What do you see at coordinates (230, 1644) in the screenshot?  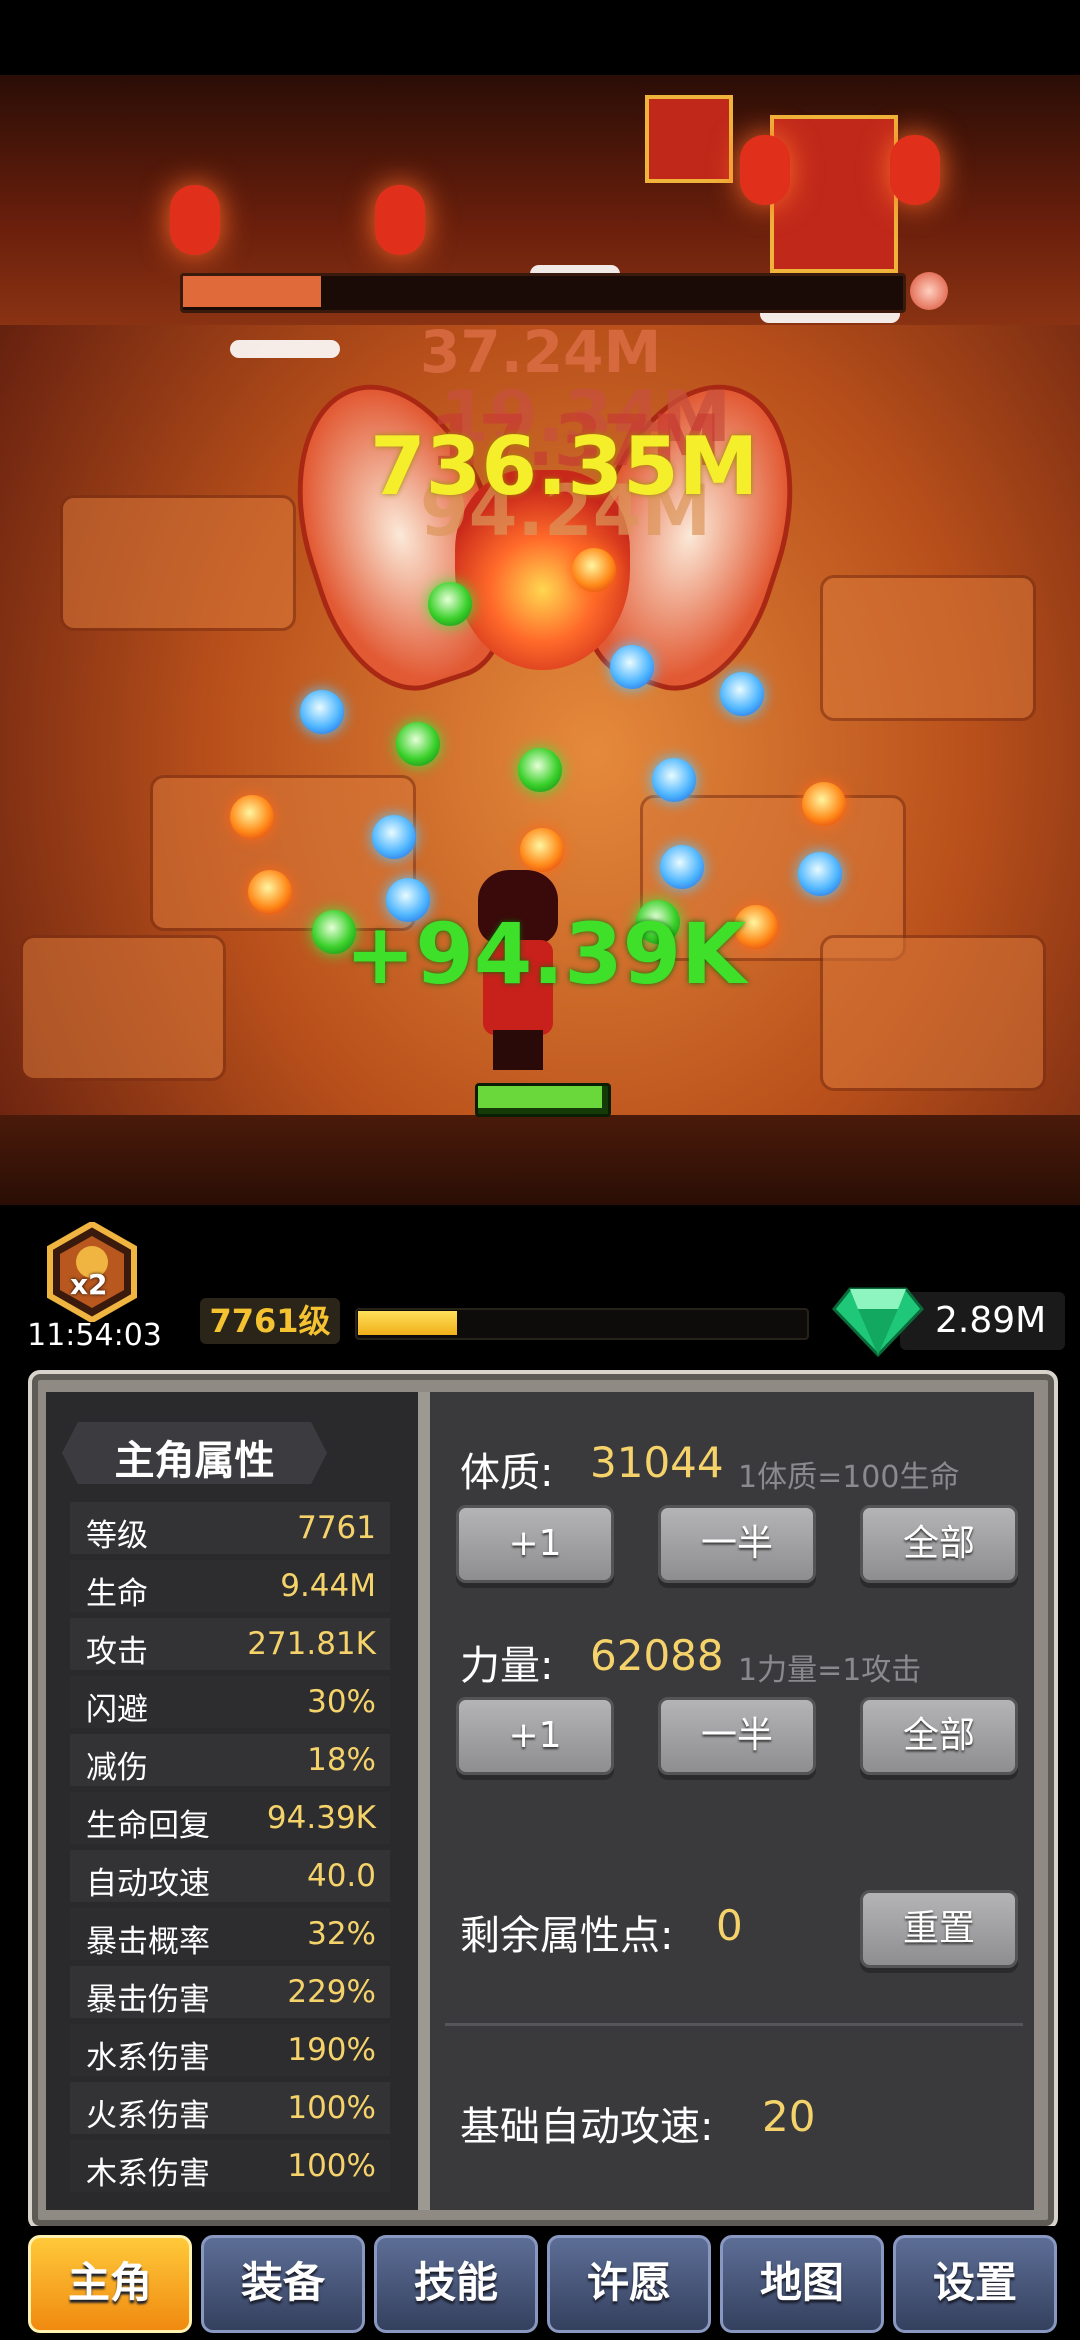 I see `stat-row-attack: 攻击 271.81K` at bounding box center [230, 1644].